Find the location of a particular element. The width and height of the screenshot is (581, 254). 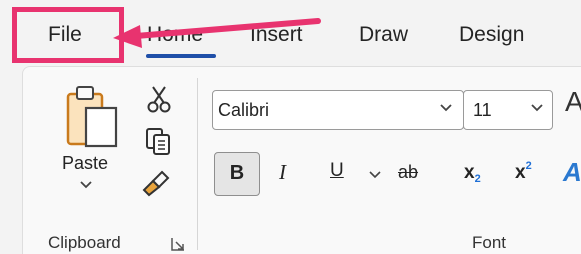

subscript-base: x is located at coordinates (469, 172).